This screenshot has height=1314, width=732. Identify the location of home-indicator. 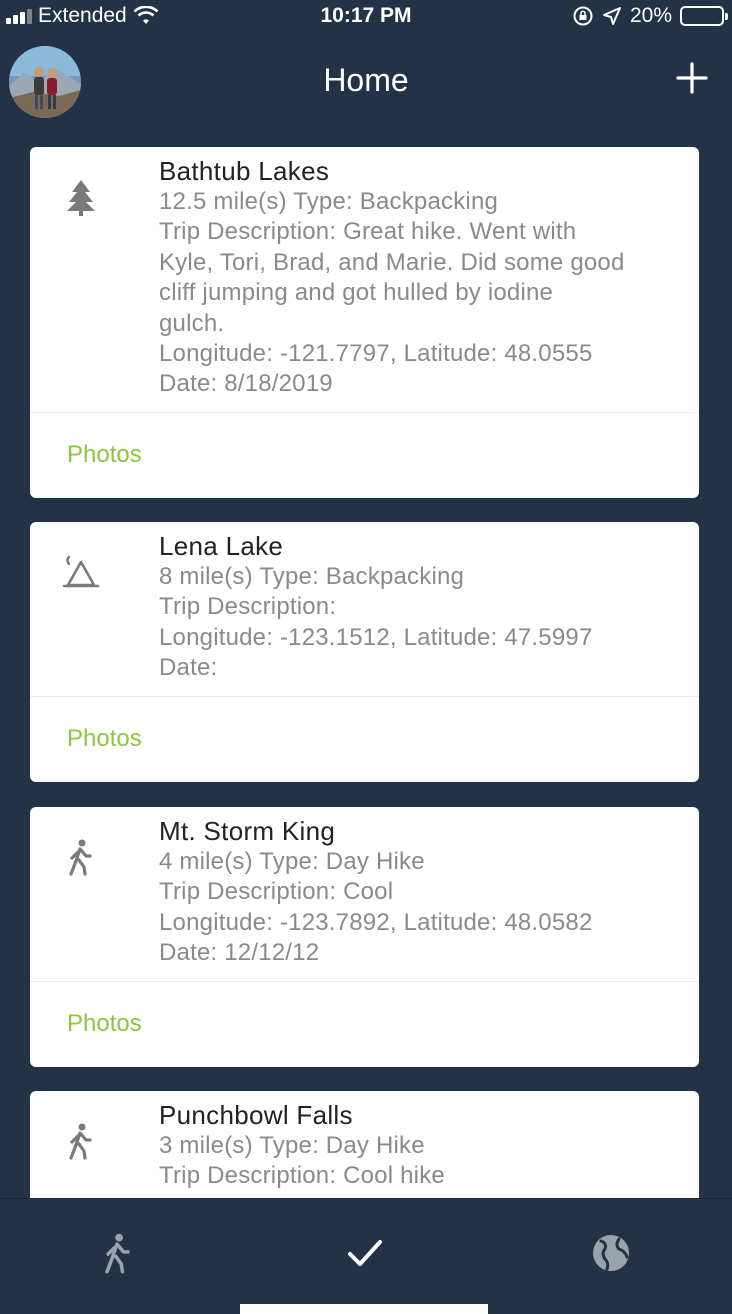
(364, 1309).